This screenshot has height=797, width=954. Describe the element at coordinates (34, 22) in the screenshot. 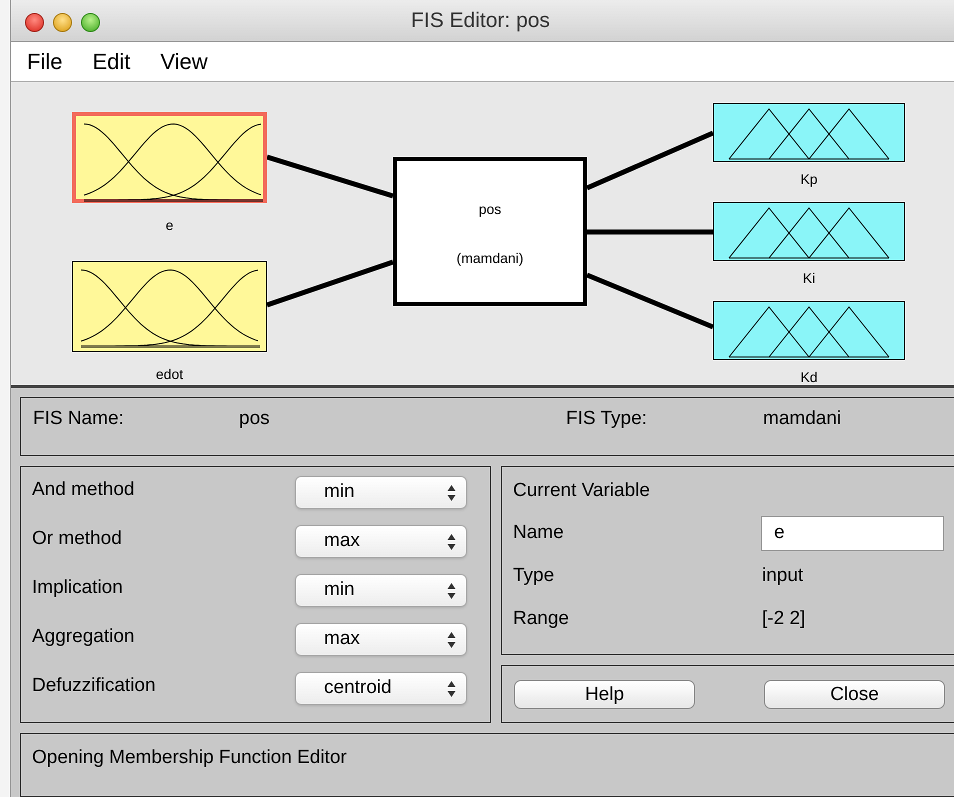

I see `close-window-icon` at that location.